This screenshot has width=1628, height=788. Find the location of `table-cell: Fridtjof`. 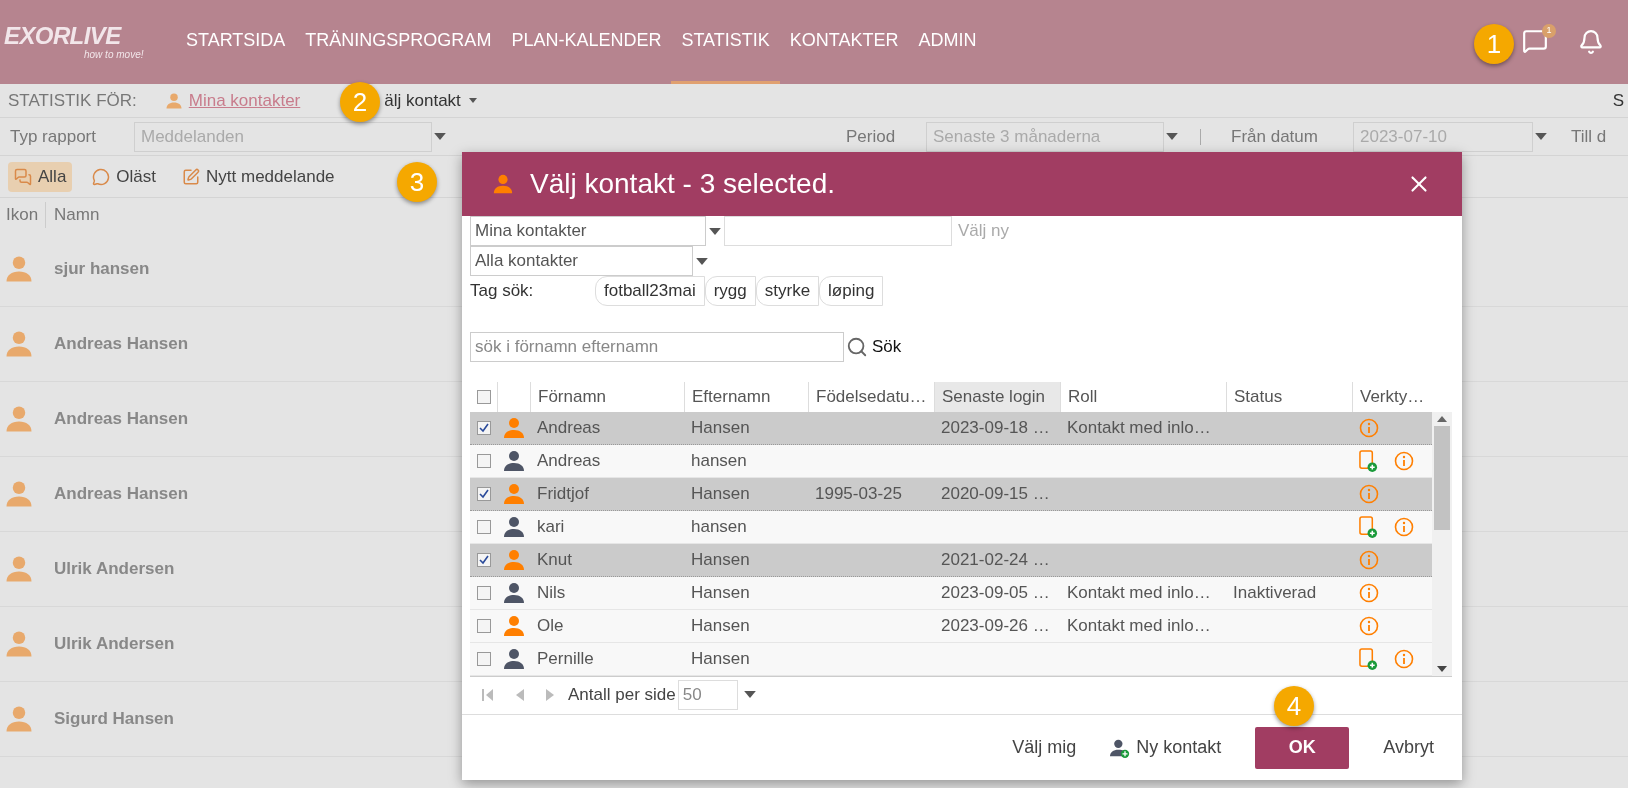

table-cell: Fridtjof is located at coordinates (563, 494).